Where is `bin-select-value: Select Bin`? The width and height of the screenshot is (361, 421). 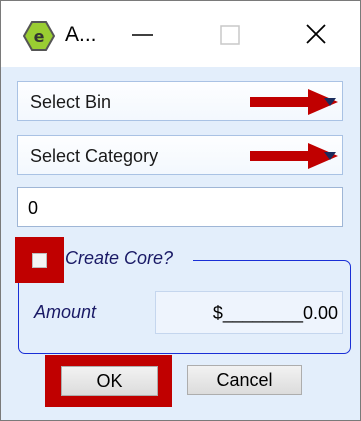
bin-select-value: Select Bin is located at coordinates (71, 102).